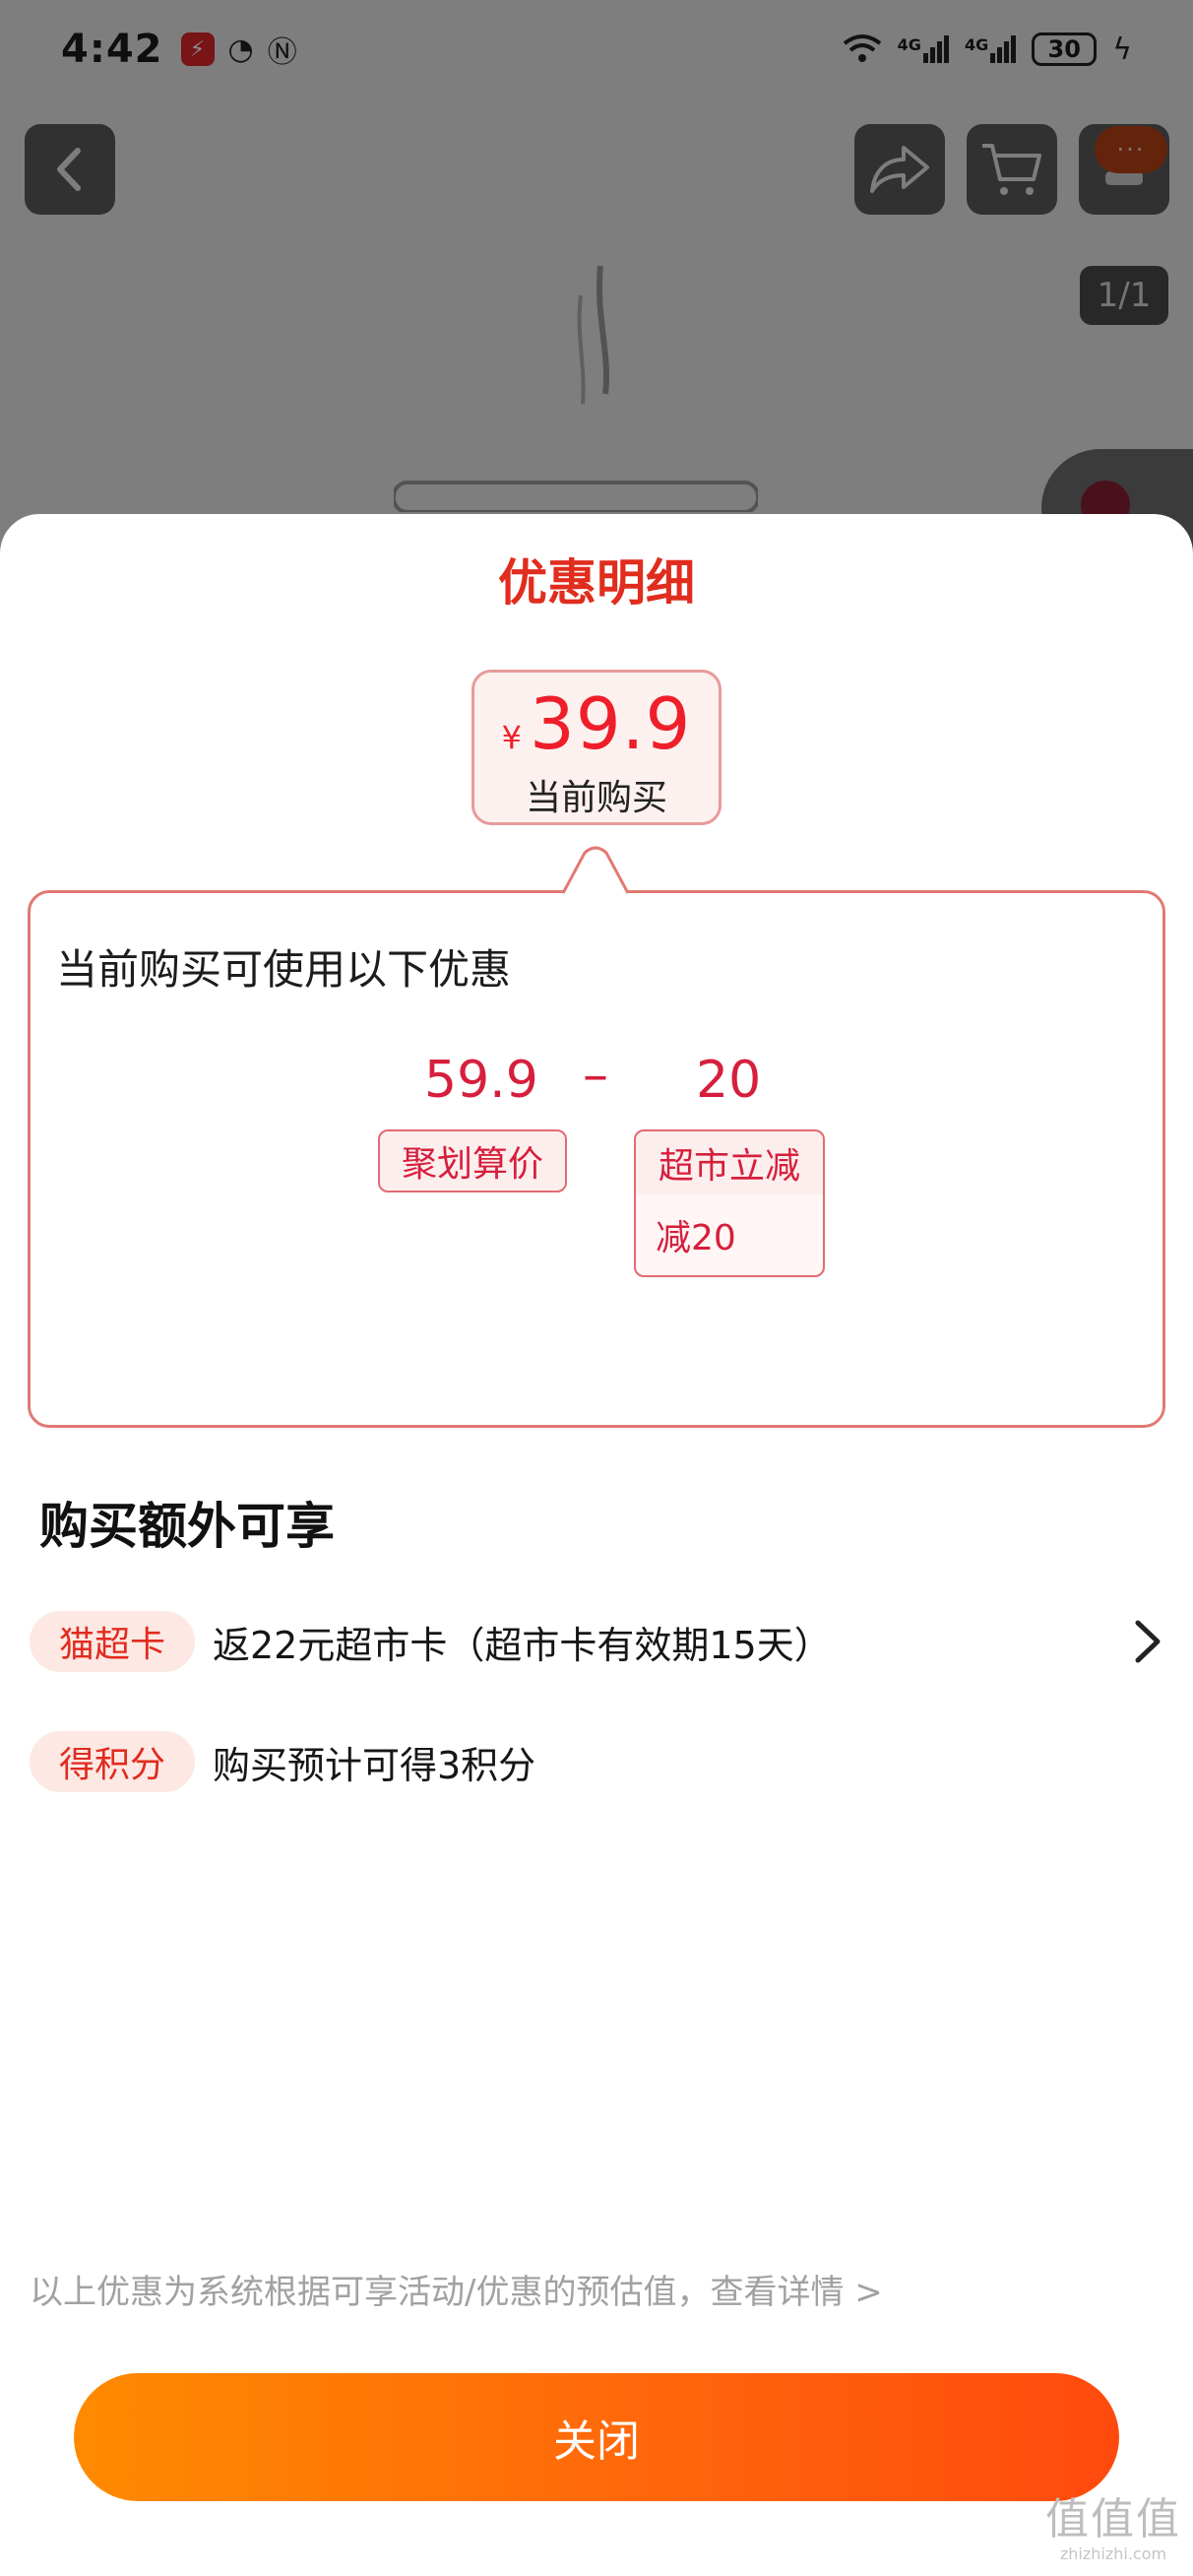 This screenshot has width=1193, height=2576. I want to click on chevron-right-icon, so click(1148, 1641).